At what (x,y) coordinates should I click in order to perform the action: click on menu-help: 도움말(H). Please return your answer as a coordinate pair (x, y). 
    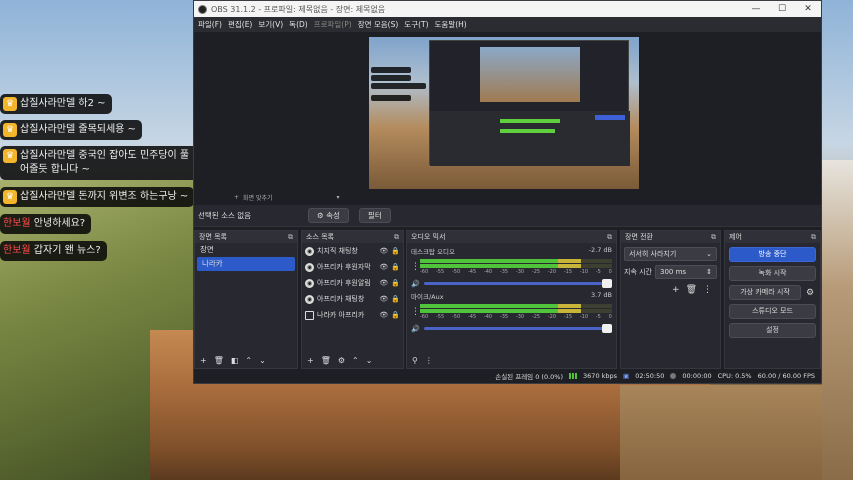
    Looking at the image, I should click on (451, 24).